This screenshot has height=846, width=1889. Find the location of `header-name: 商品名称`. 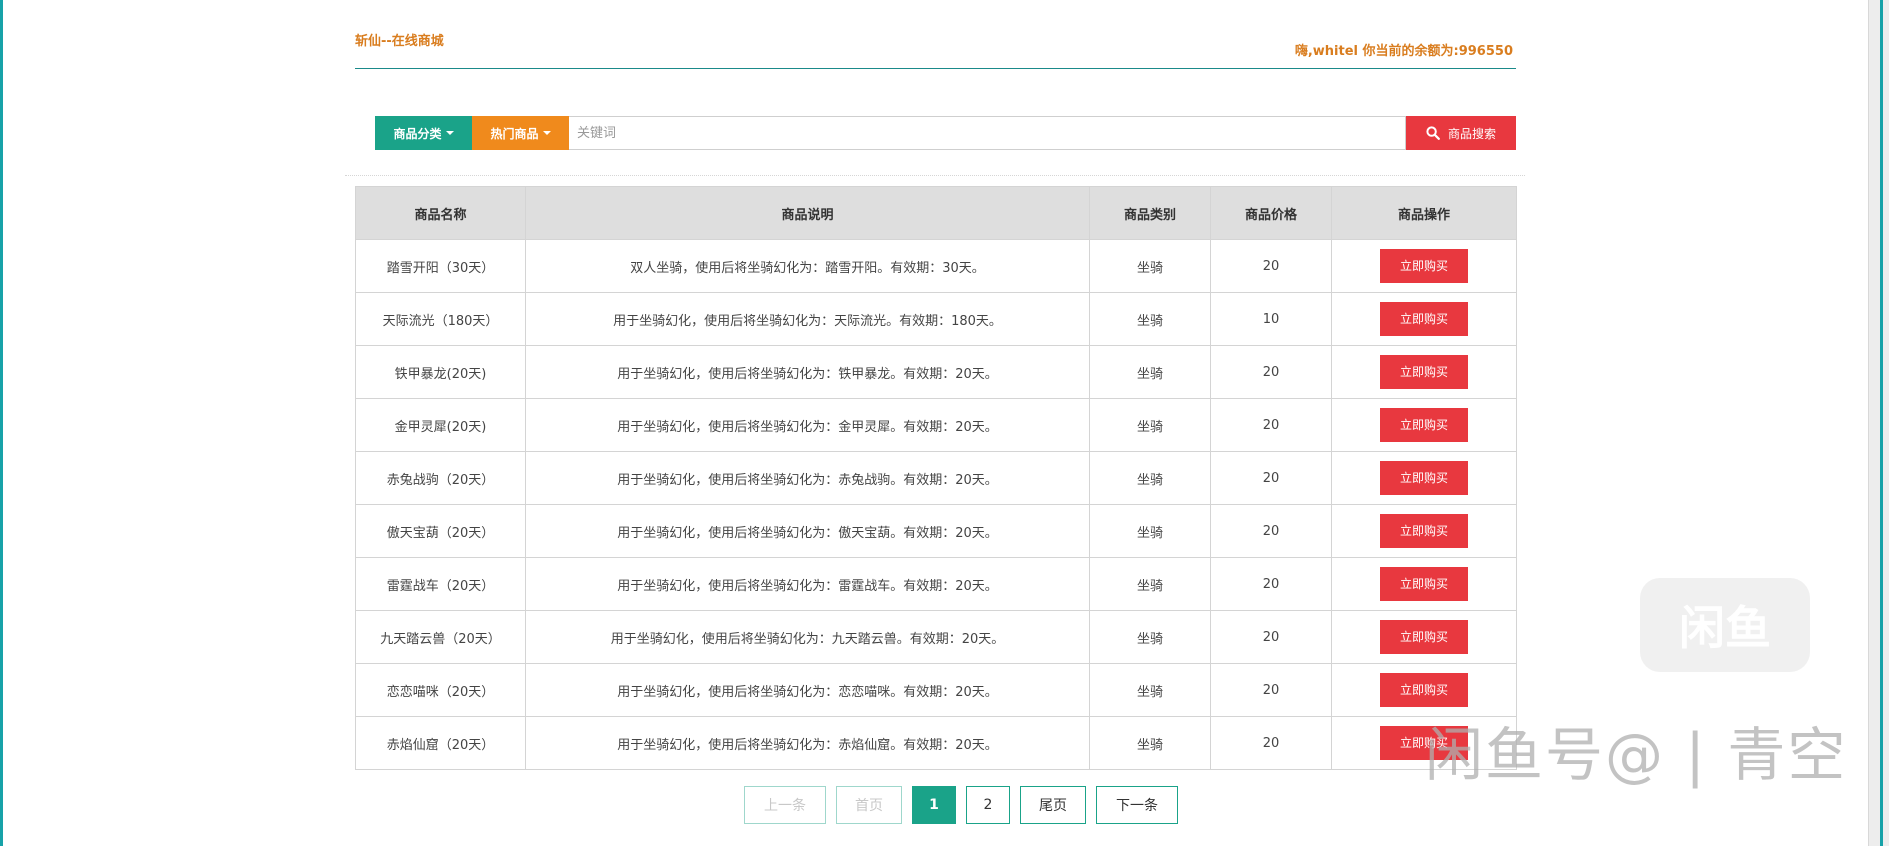

header-name: 商品名称 is located at coordinates (440, 213).